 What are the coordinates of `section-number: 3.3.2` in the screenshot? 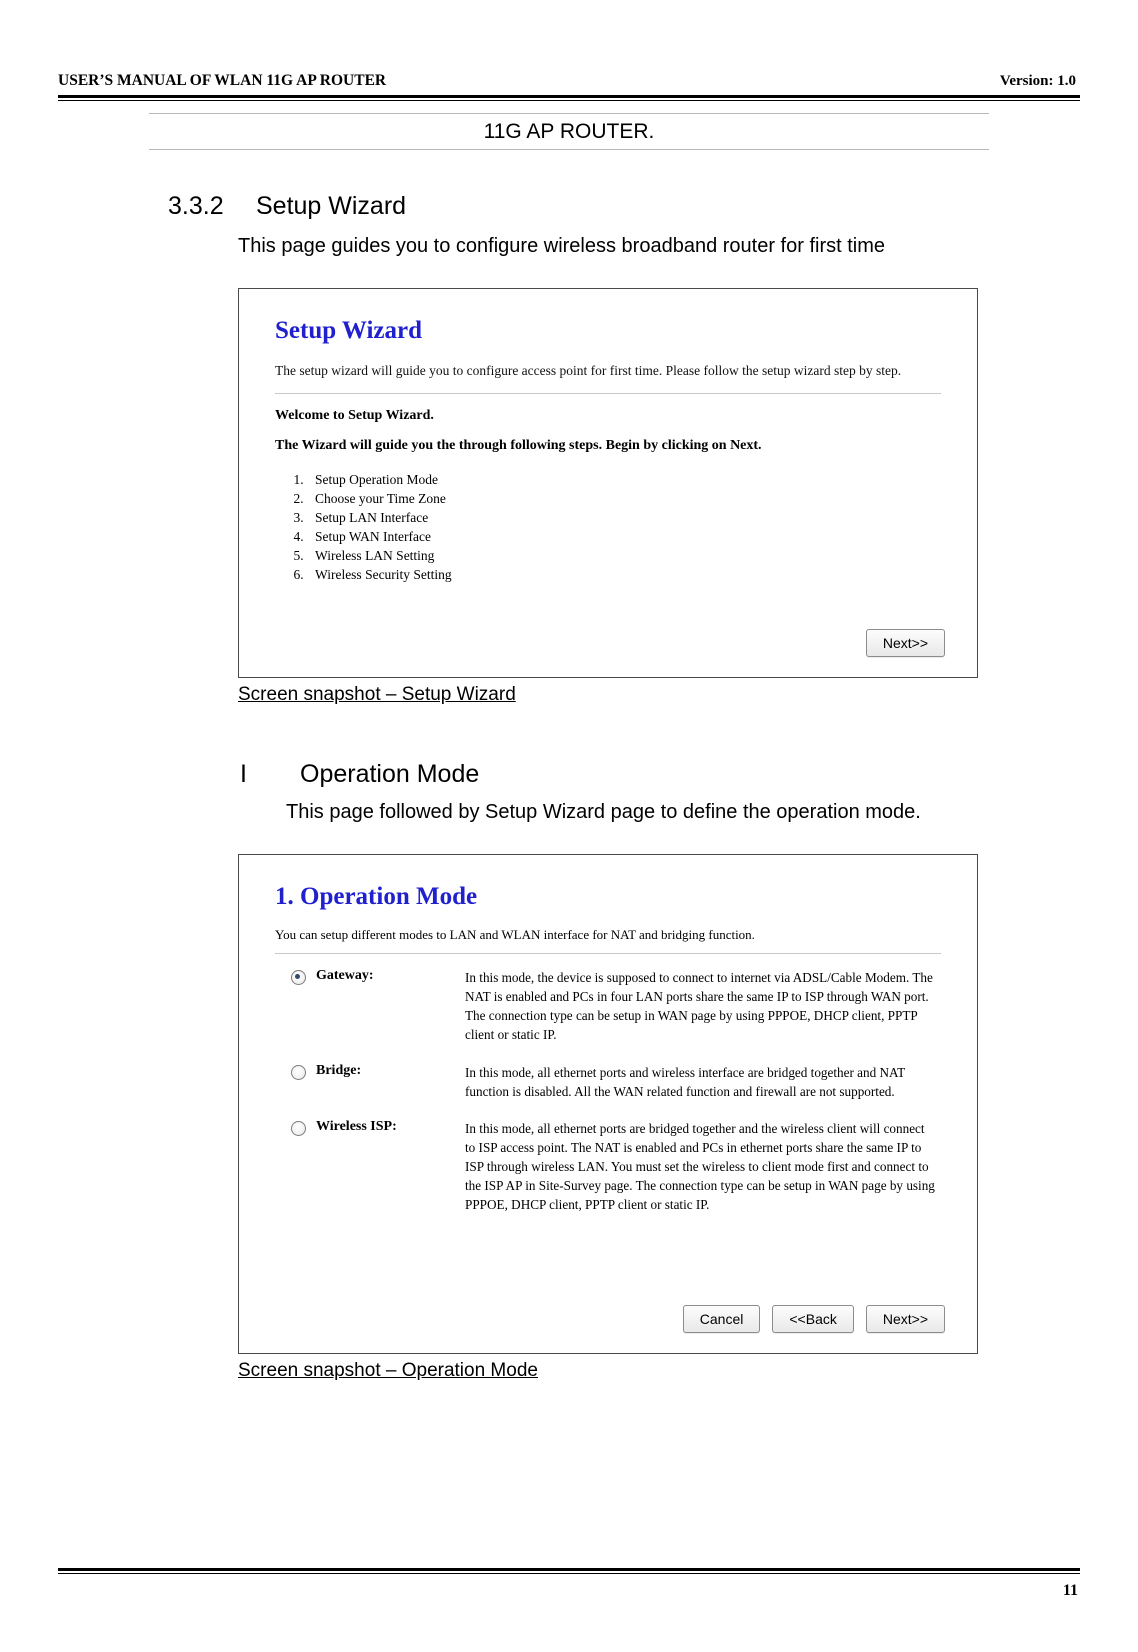 It's located at (196, 206).